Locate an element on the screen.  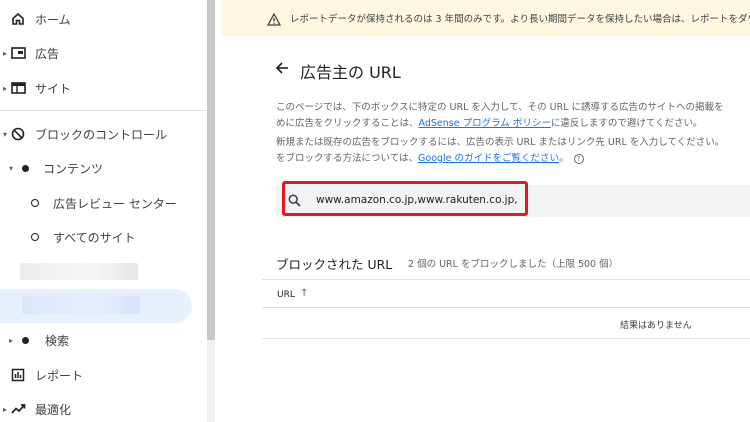
ads-icon is located at coordinates (18, 53).